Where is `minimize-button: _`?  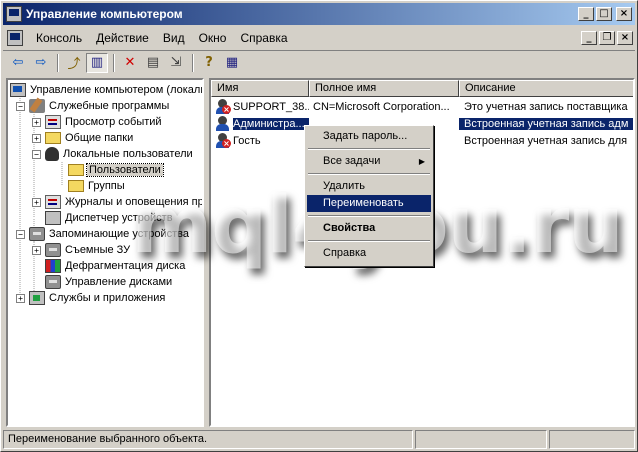
minimize-button: _ is located at coordinates (586, 14).